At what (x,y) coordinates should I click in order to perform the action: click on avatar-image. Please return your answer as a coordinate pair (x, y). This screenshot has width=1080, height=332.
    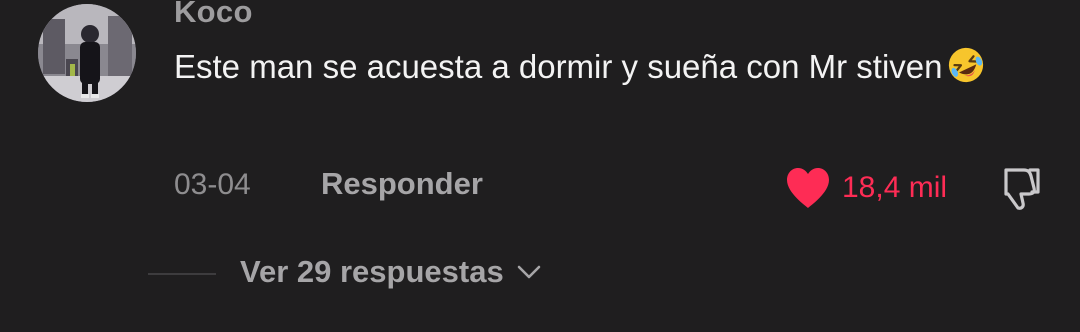
    Looking at the image, I should click on (87, 53).